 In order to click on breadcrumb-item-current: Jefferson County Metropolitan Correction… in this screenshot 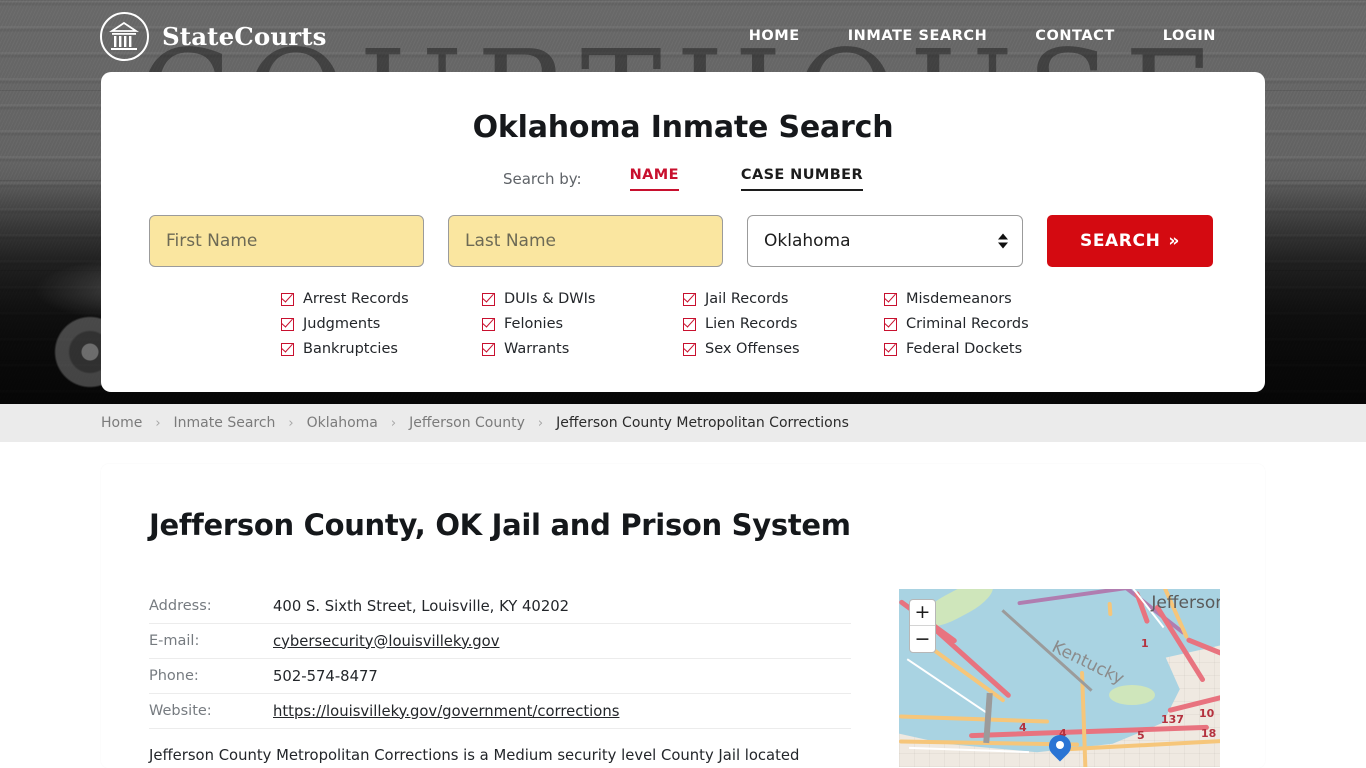, I will do `click(702, 423)`.